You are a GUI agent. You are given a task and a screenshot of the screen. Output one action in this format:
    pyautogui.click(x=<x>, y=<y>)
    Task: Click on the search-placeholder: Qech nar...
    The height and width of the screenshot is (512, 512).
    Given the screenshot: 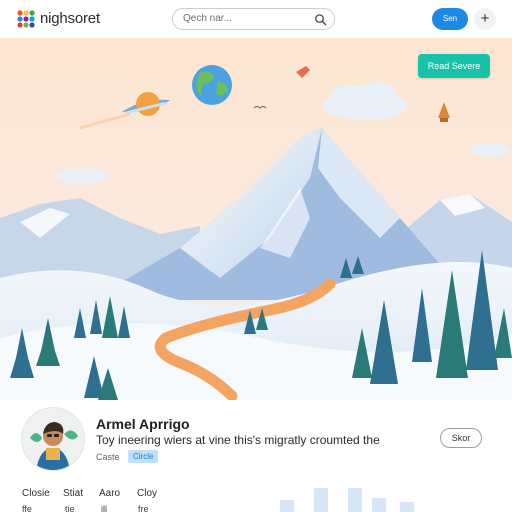 What is the action you would take?
    pyautogui.click(x=207, y=18)
    